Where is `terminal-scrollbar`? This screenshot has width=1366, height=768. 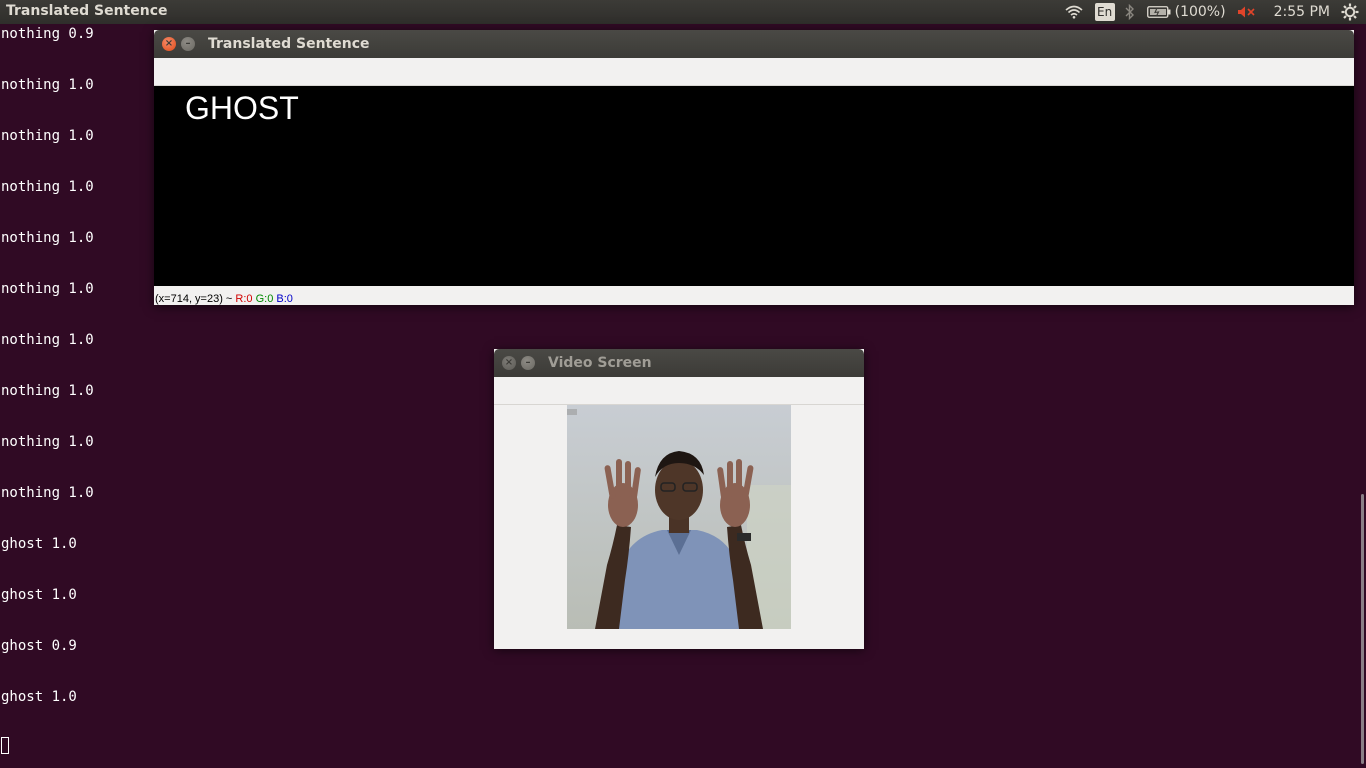 terminal-scrollbar is located at coordinates (1362, 629).